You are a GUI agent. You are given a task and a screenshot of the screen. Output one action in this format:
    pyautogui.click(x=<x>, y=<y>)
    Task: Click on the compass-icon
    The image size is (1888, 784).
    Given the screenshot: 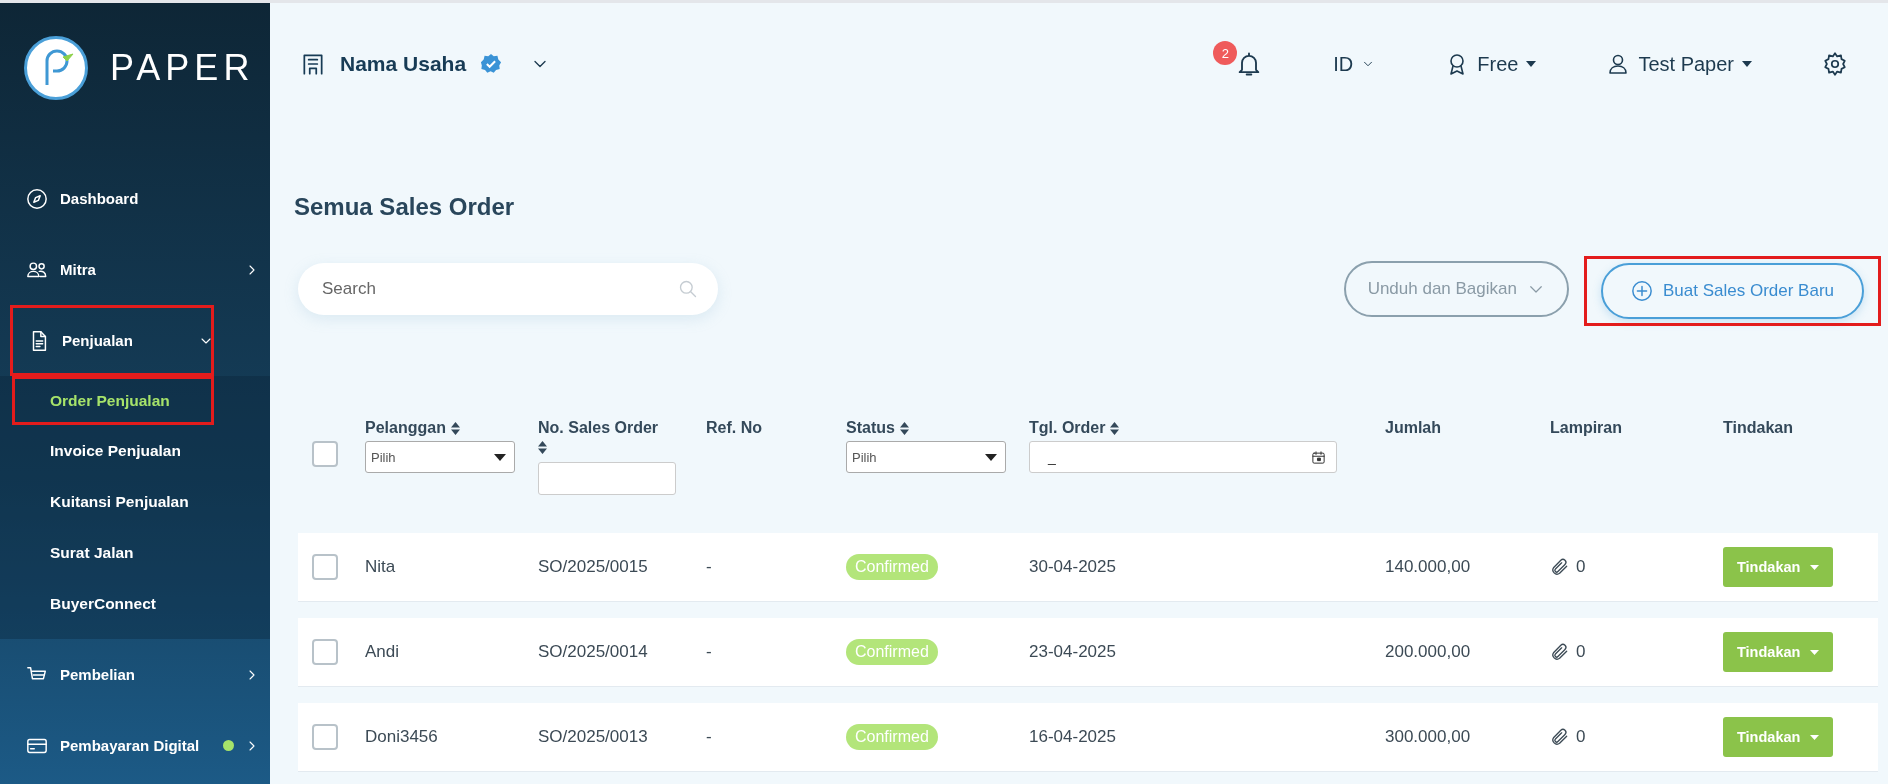 What is the action you would take?
    pyautogui.click(x=37, y=198)
    